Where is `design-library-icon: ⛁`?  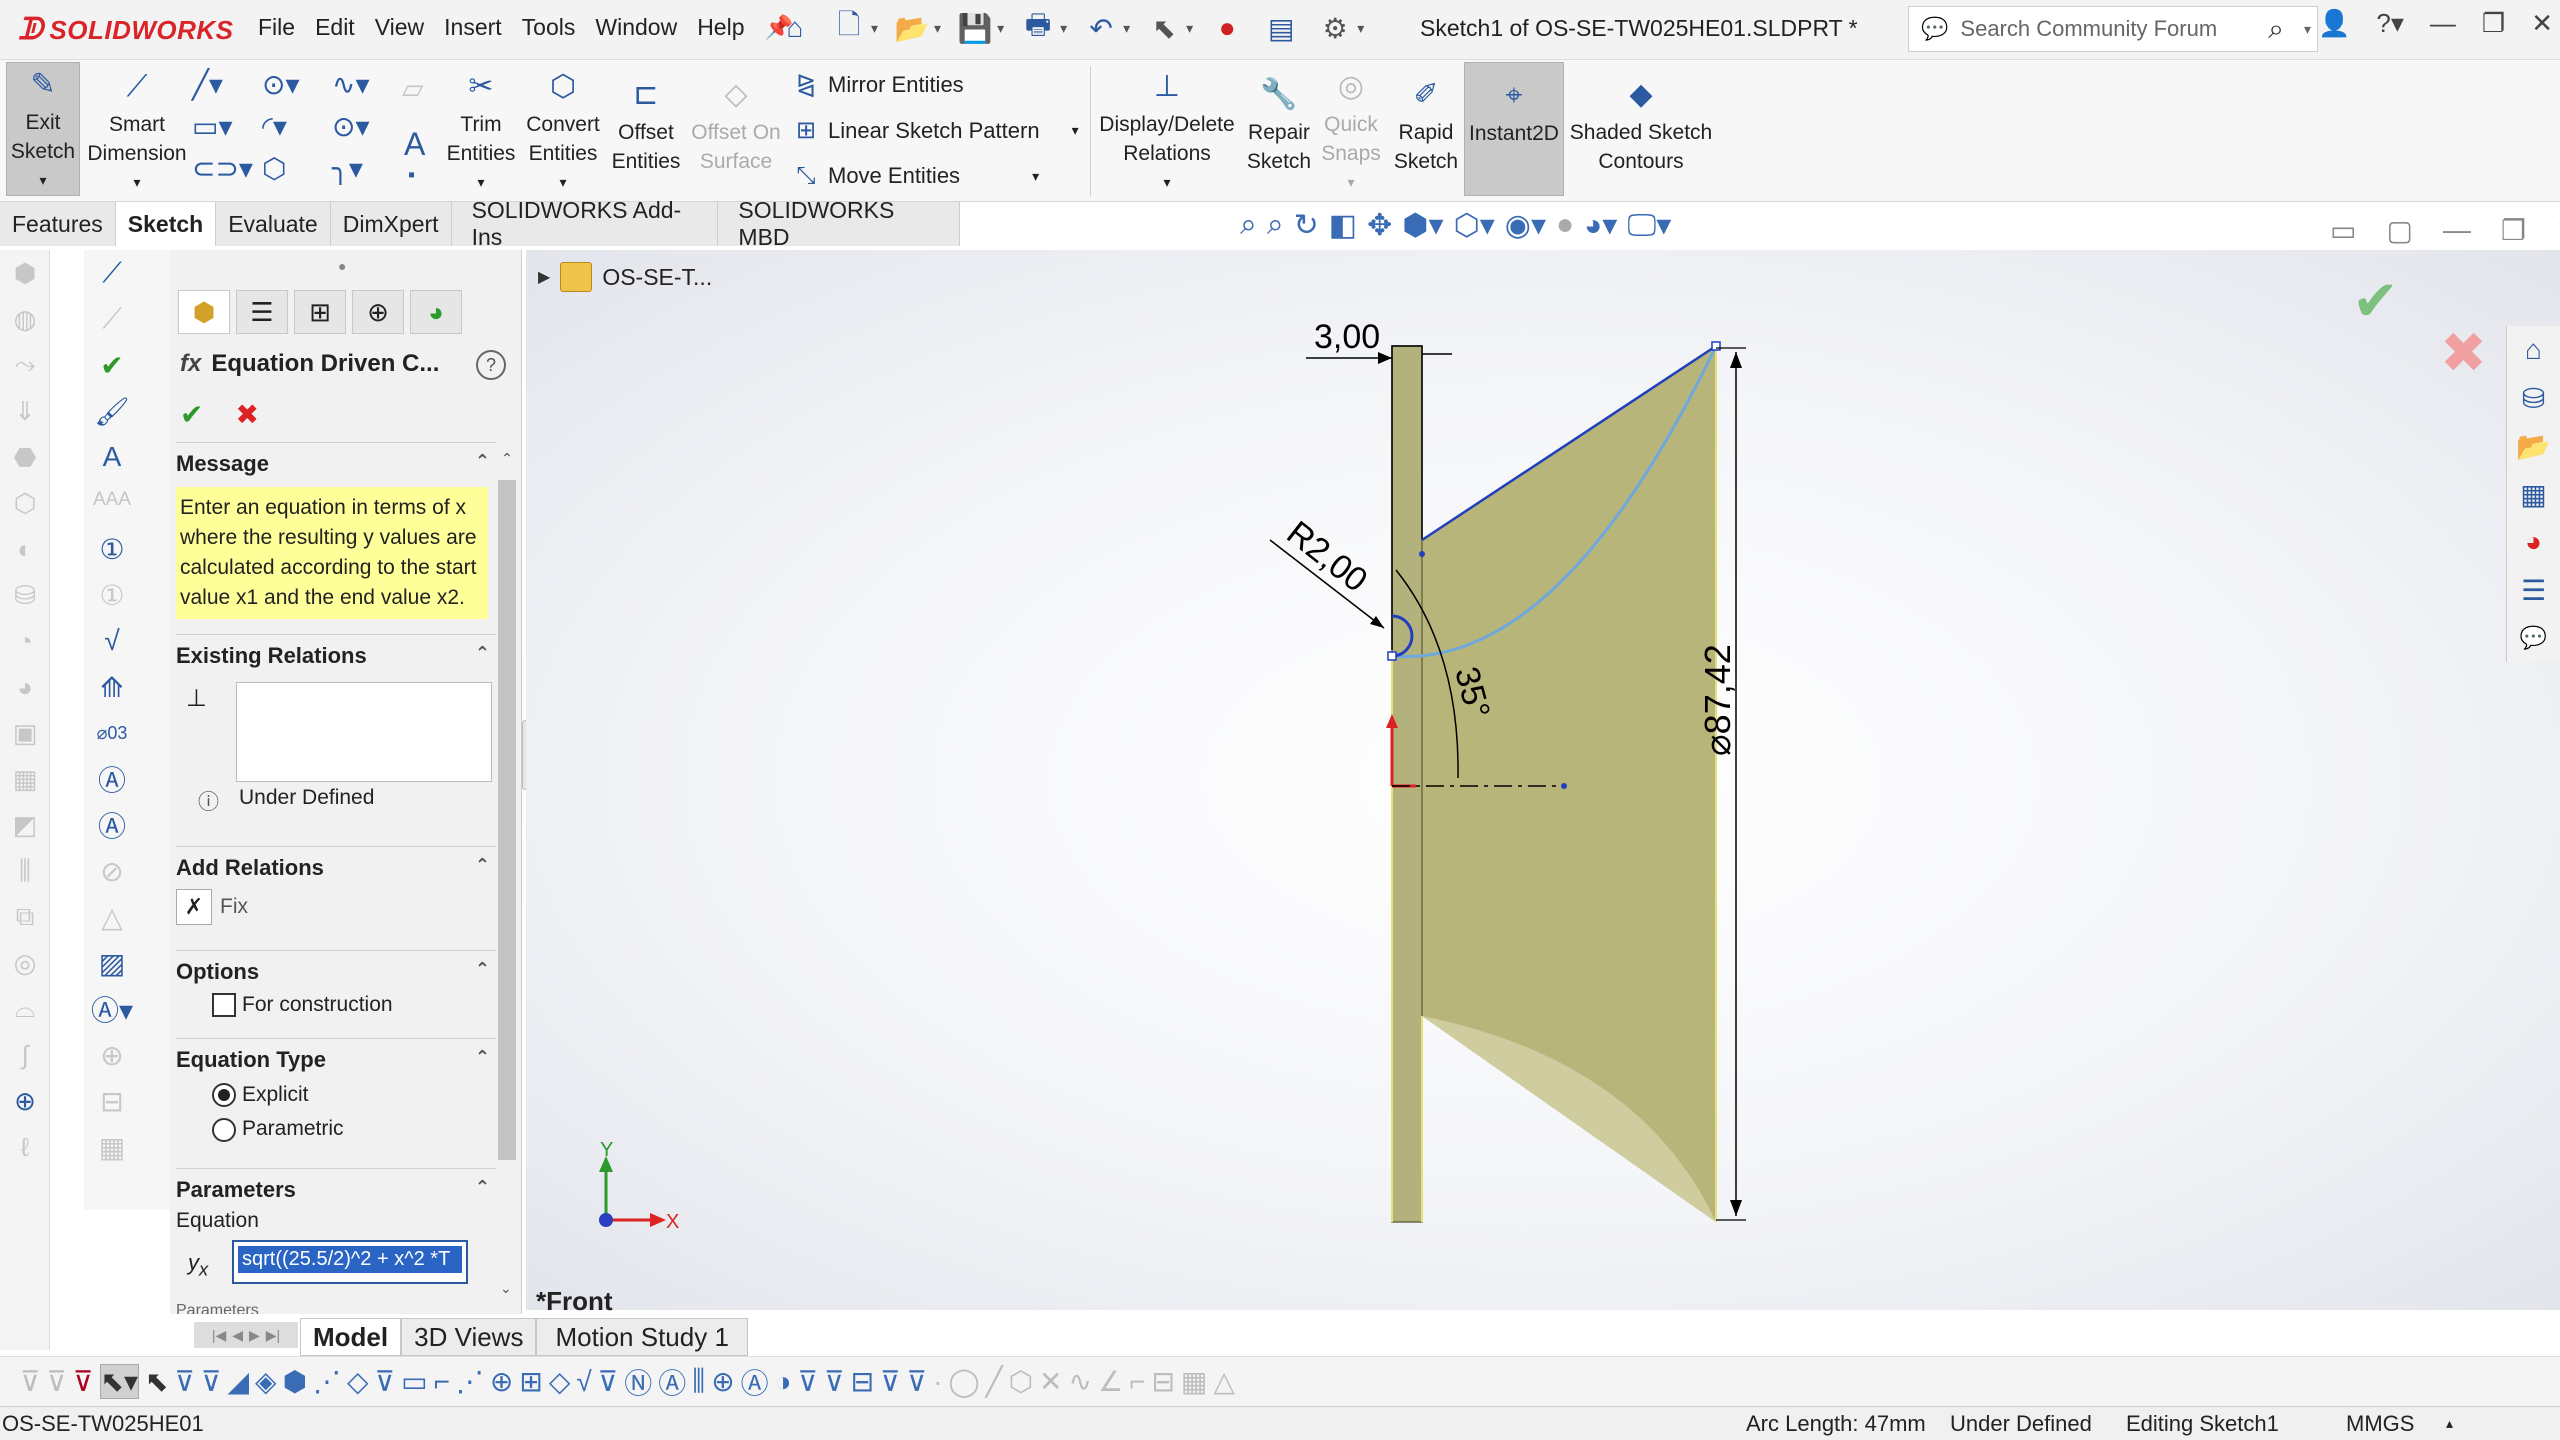 design-library-icon: ⛁ is located at coordinates (2533, 398).